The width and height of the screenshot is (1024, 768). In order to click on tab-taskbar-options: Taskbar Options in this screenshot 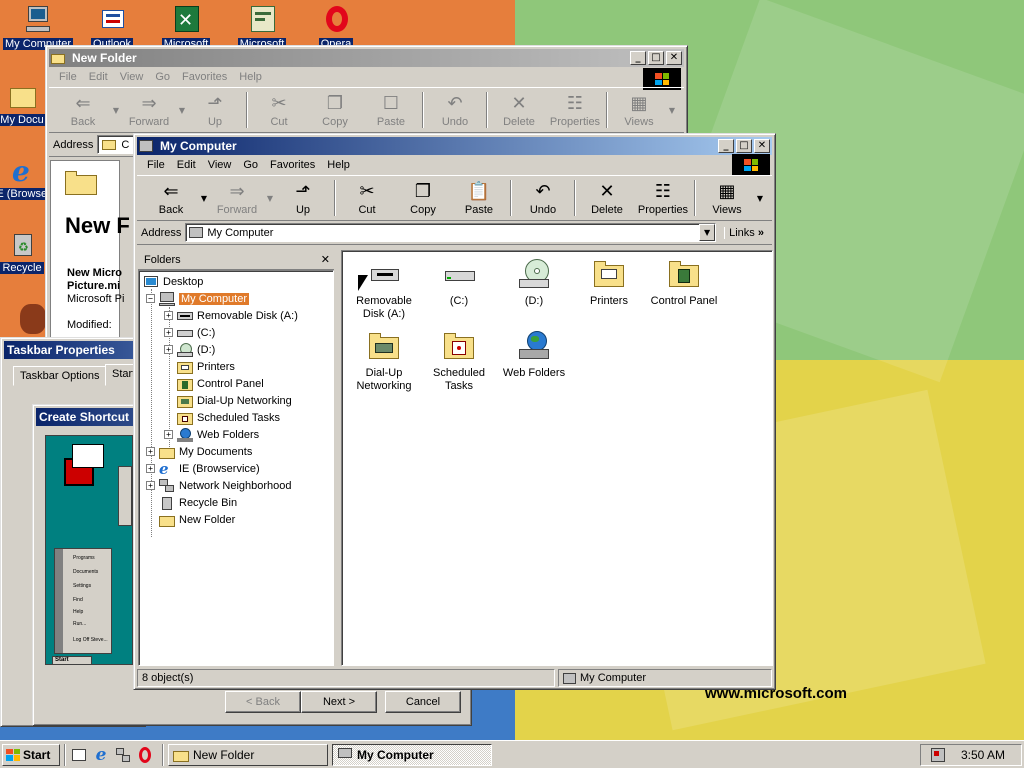, I will do `click(60, 376)`.